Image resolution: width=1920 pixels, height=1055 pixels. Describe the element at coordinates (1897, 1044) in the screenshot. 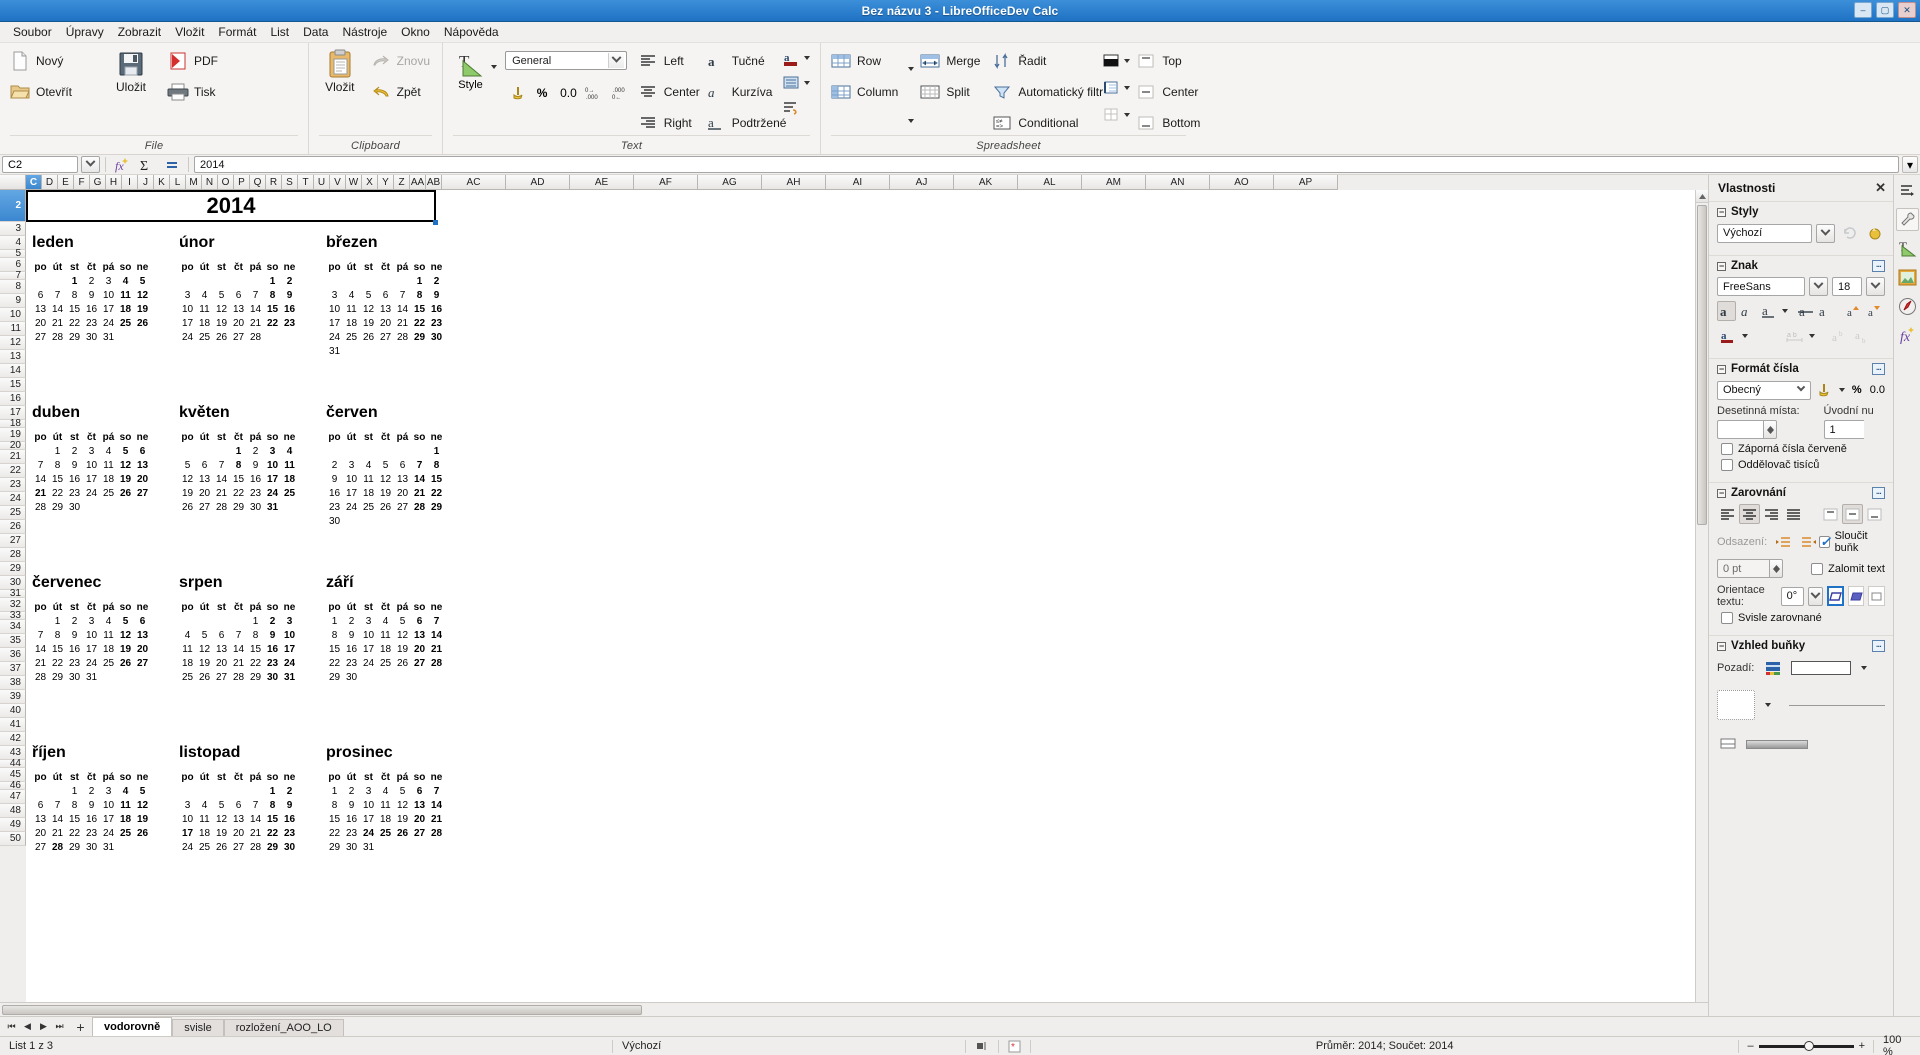

I see `zoom-level: 100 %` at that location.